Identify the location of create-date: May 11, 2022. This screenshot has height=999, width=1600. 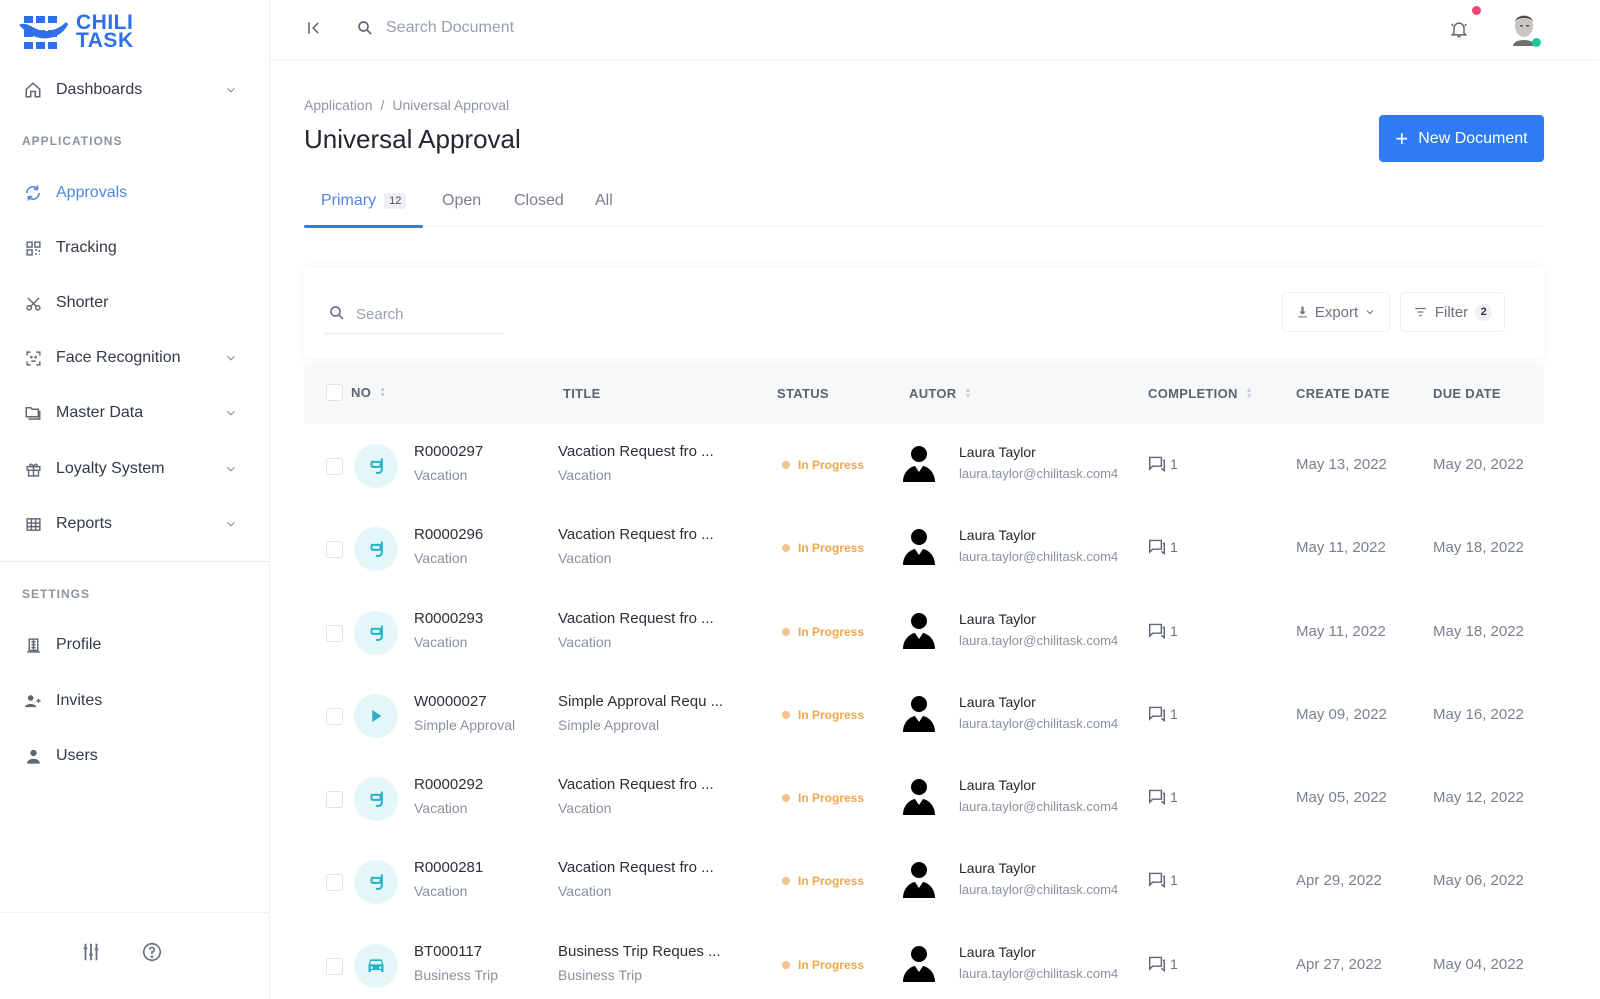
(1341, 548).